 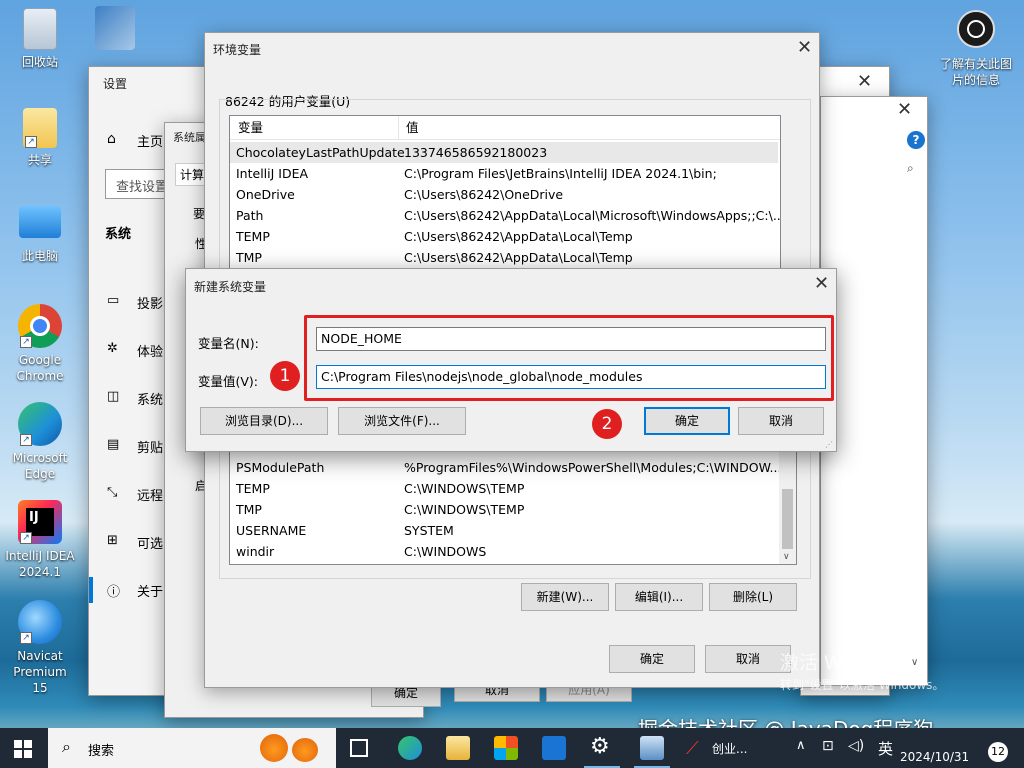 What do you see at coordinates (976, 29) in the screenshot?
I see `camera-circle-icon` at bounding box center [976, 29].